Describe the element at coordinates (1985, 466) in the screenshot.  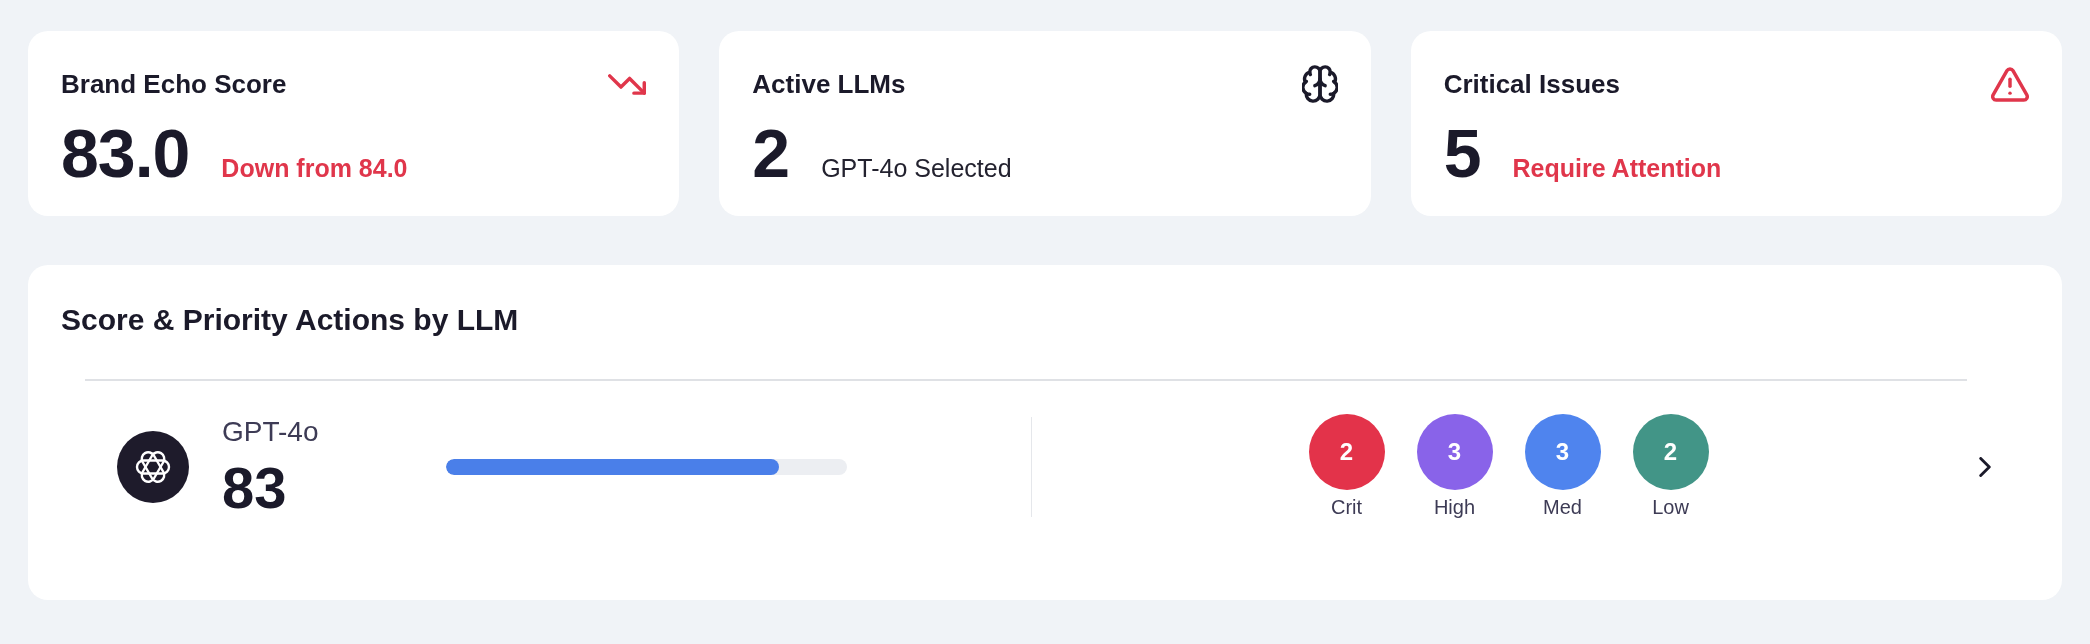
I see `chevron-right-icon` at that location.